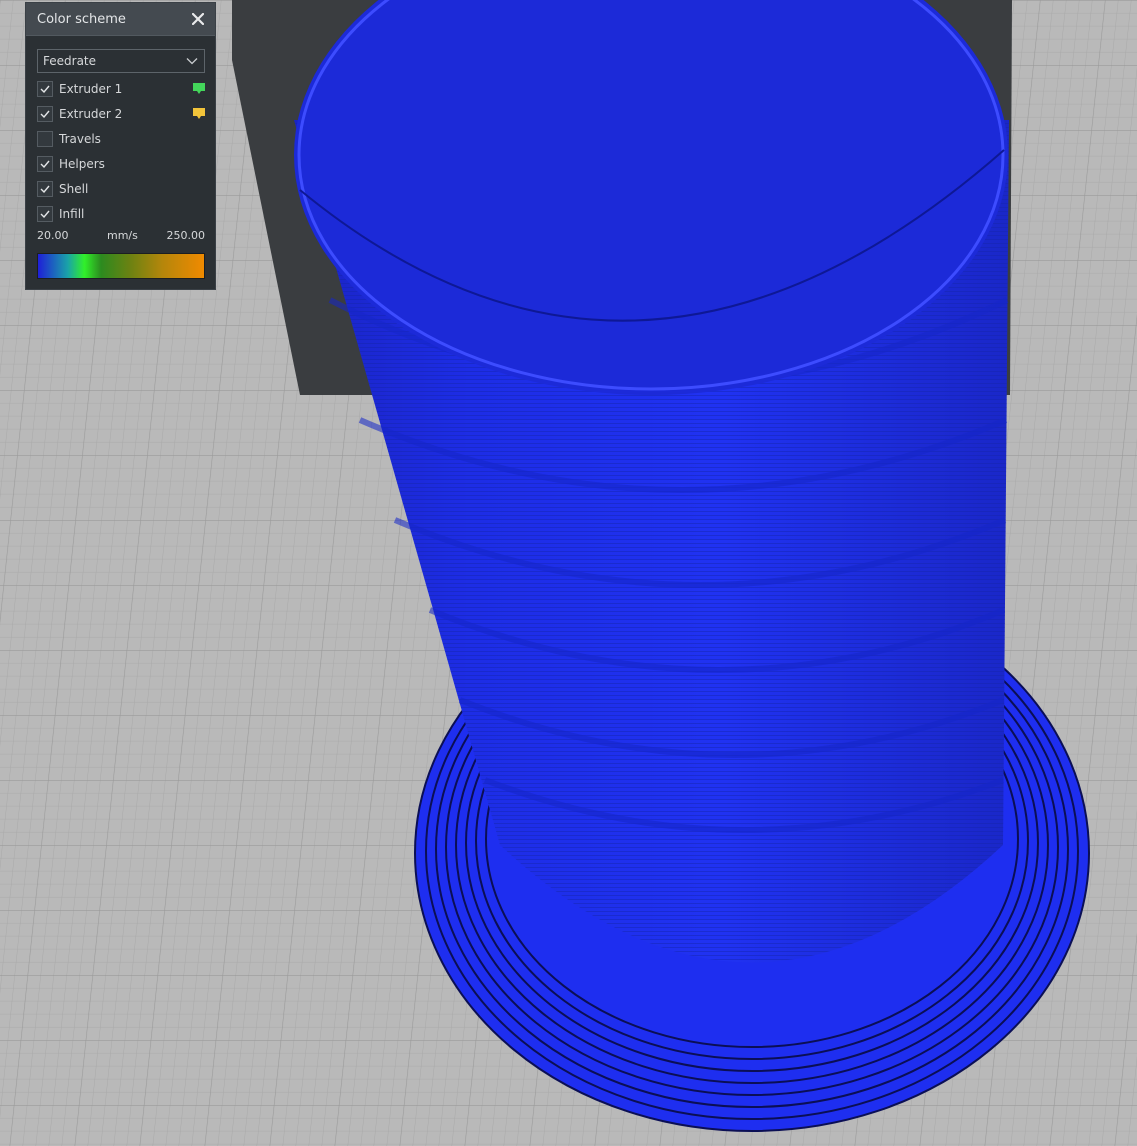  I want to click on infill-checkbox, so click(45, 214).